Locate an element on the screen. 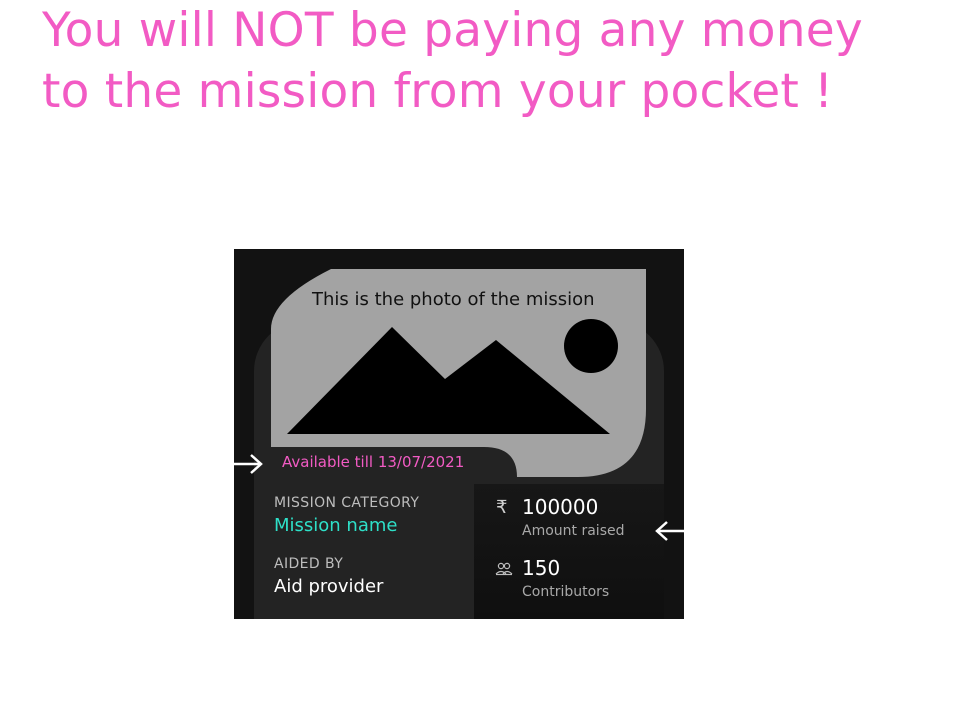  amount-raised-label: Amount raised is located at coordinates (573, 531).